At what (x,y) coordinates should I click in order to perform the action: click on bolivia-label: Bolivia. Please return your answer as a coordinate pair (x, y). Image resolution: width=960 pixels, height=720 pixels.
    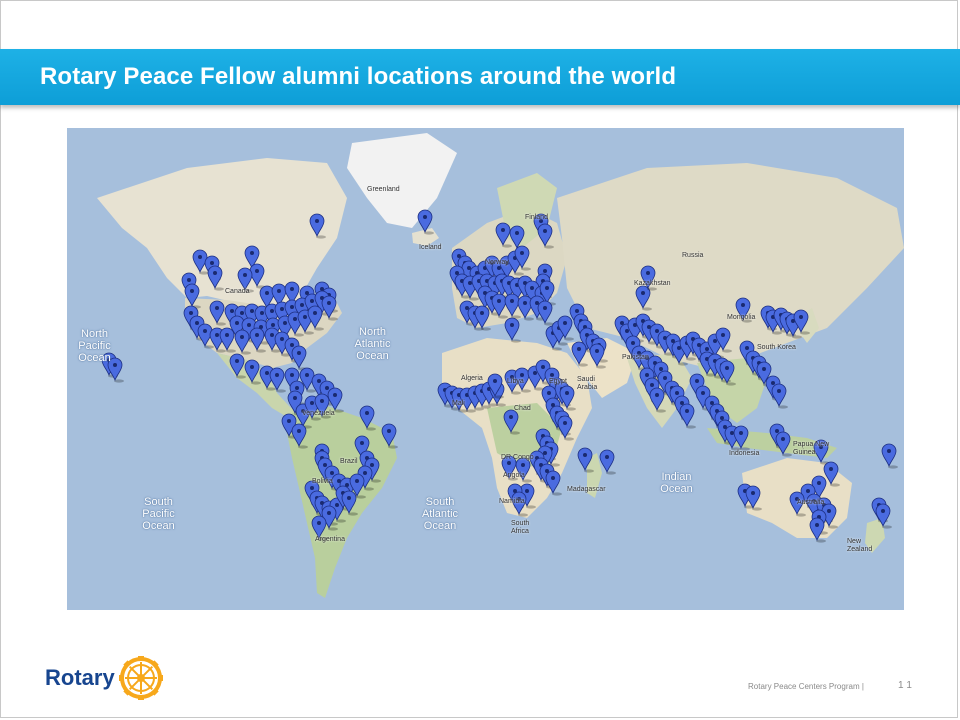
    Looking at the image, I should click on (322, 481).